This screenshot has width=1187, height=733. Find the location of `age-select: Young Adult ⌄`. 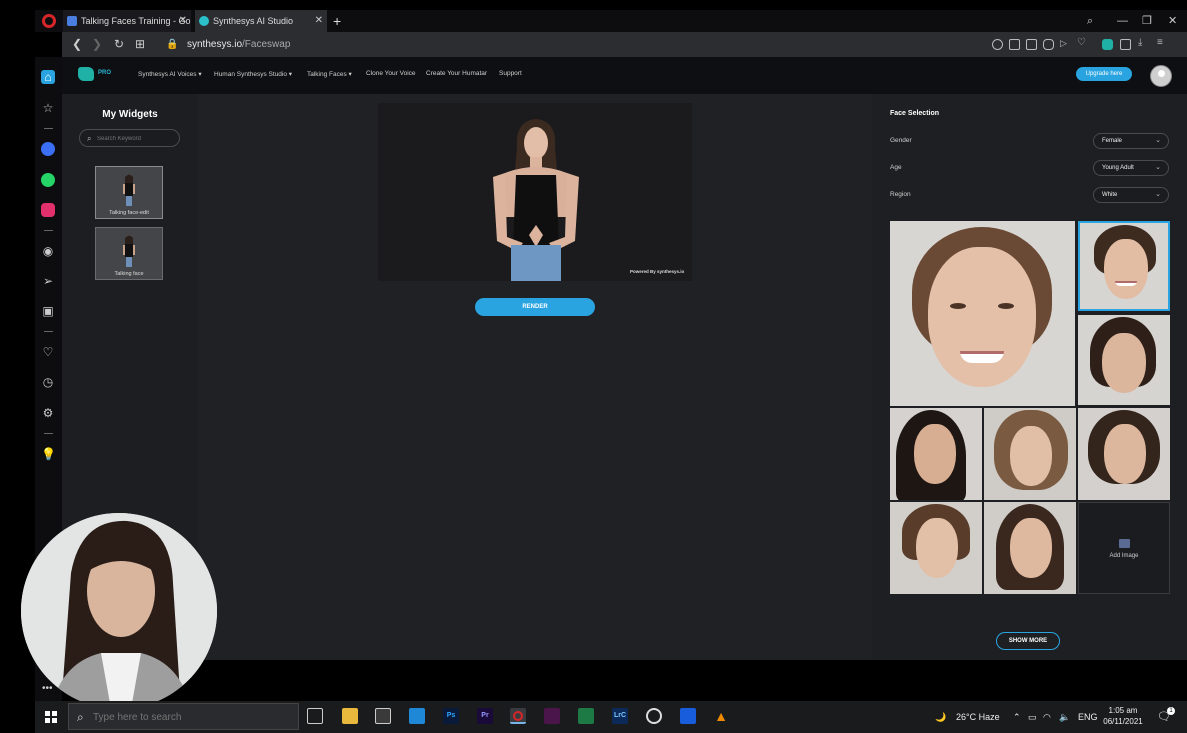

age-select: Young Adult ⌄ is located at coordinates (1131, 168).